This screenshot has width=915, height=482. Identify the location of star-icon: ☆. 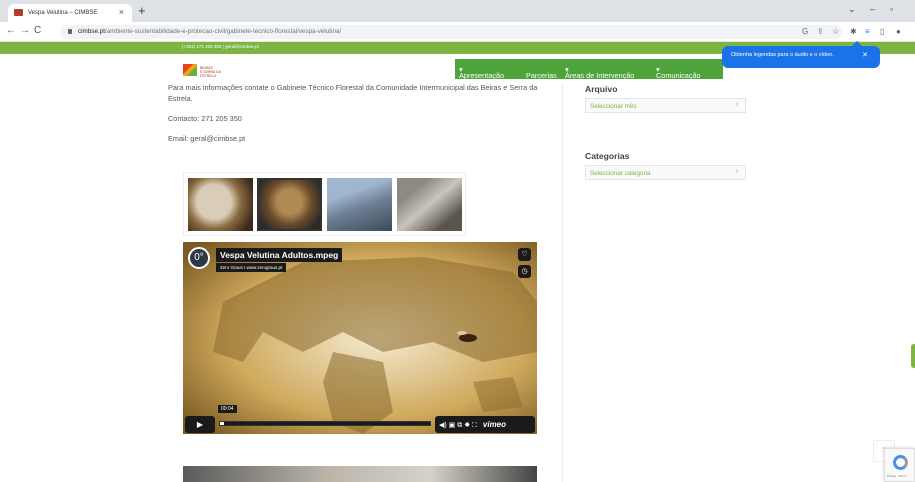
(835, 31).